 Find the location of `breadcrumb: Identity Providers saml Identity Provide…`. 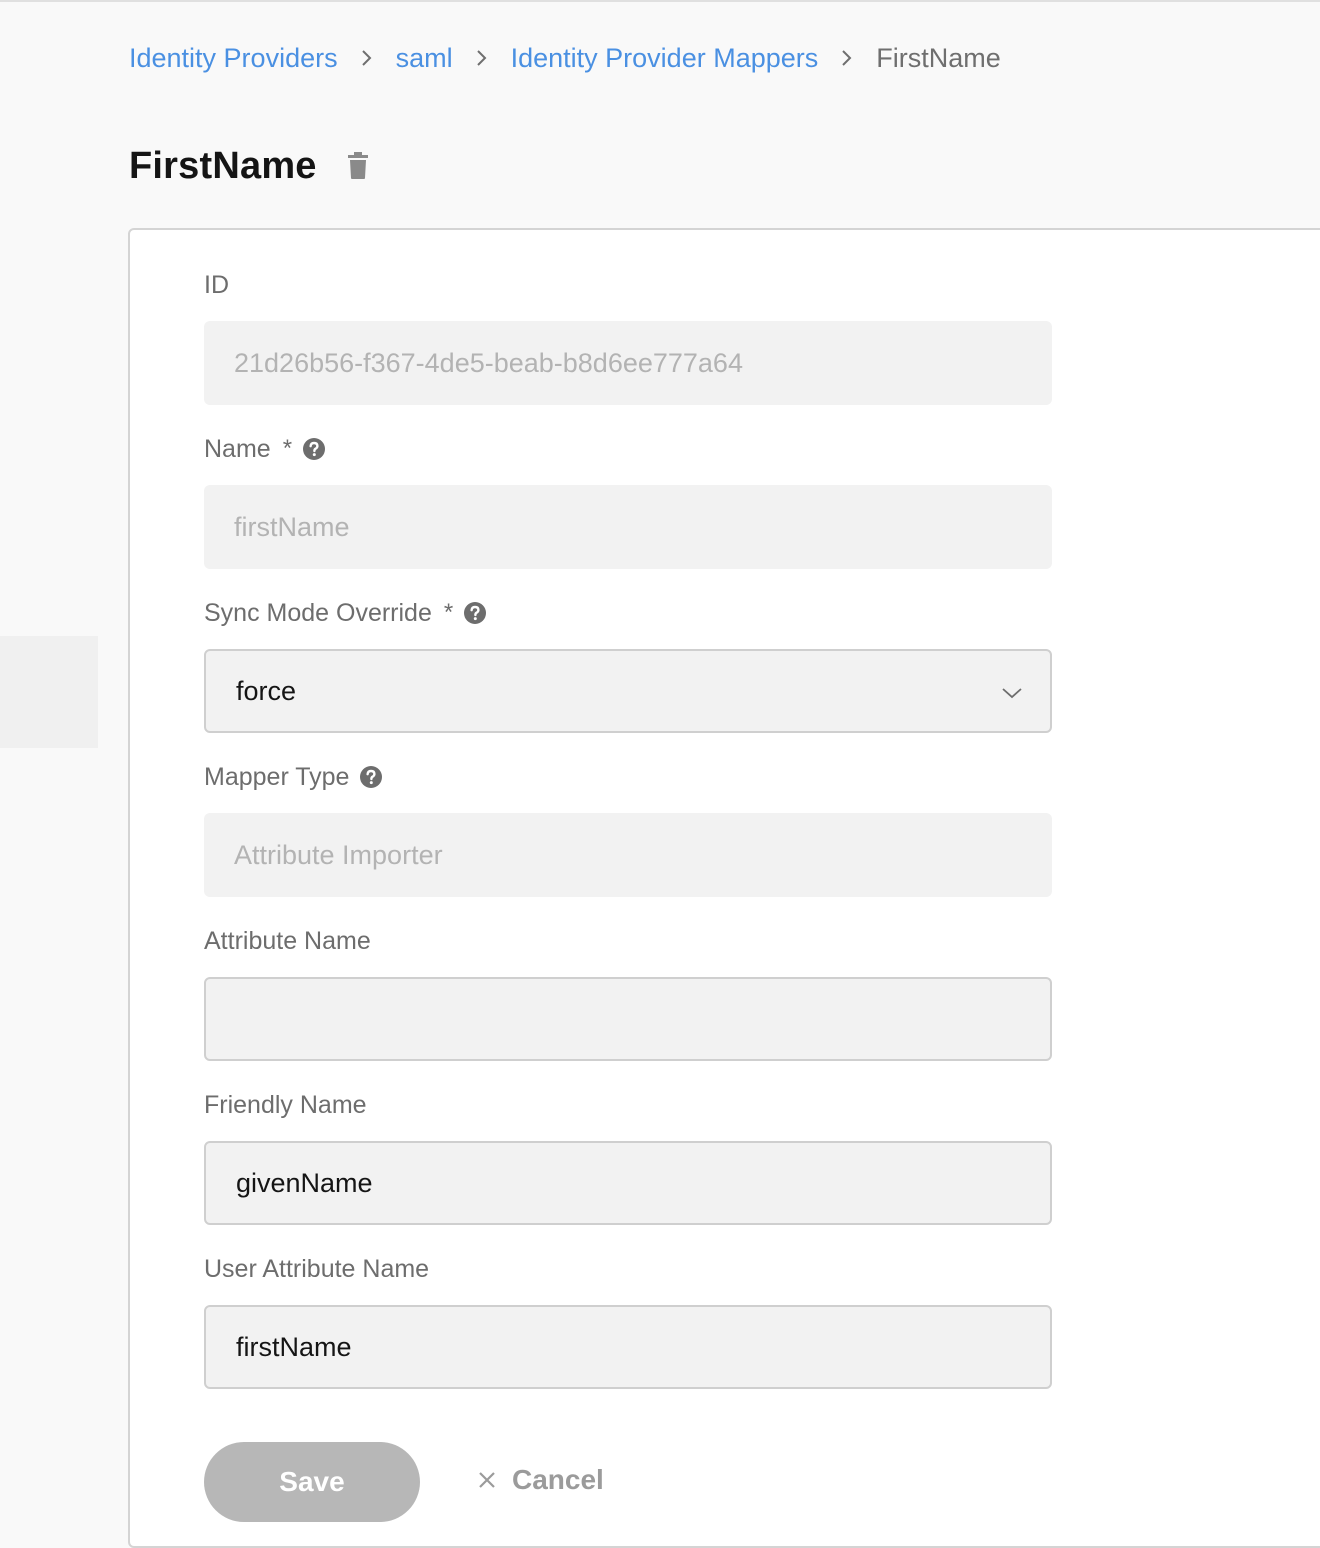

breadcrumb: Identity Providers saml Identity Provide… is located at coordinates (565, 58).